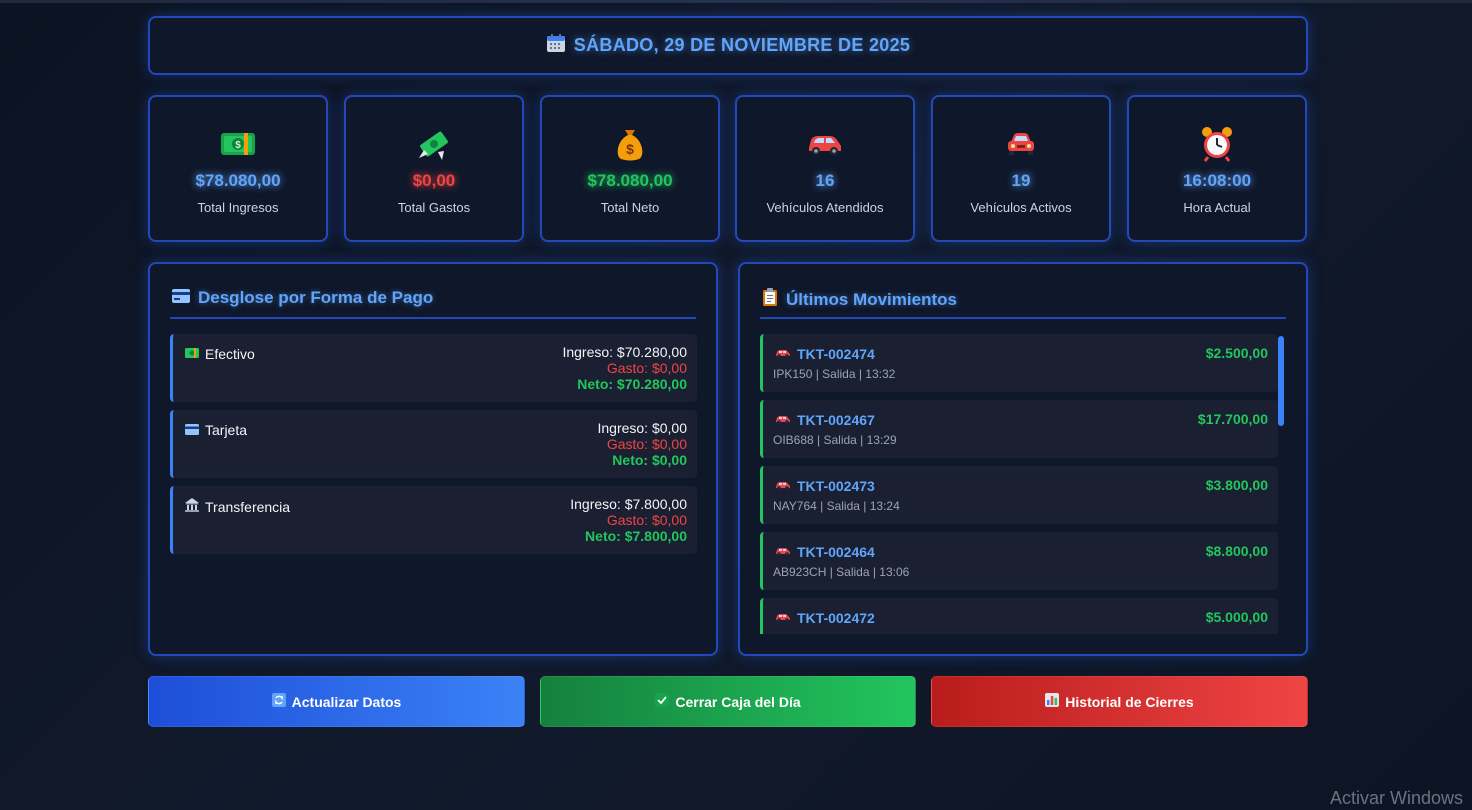 Image resolution: width=1472 pixels, height=810 pixels. What do you see at coordinates (1236, 551) in the screenshot?
I see `movement-amount: $8.800,00` at bounding box center [1236, 551].